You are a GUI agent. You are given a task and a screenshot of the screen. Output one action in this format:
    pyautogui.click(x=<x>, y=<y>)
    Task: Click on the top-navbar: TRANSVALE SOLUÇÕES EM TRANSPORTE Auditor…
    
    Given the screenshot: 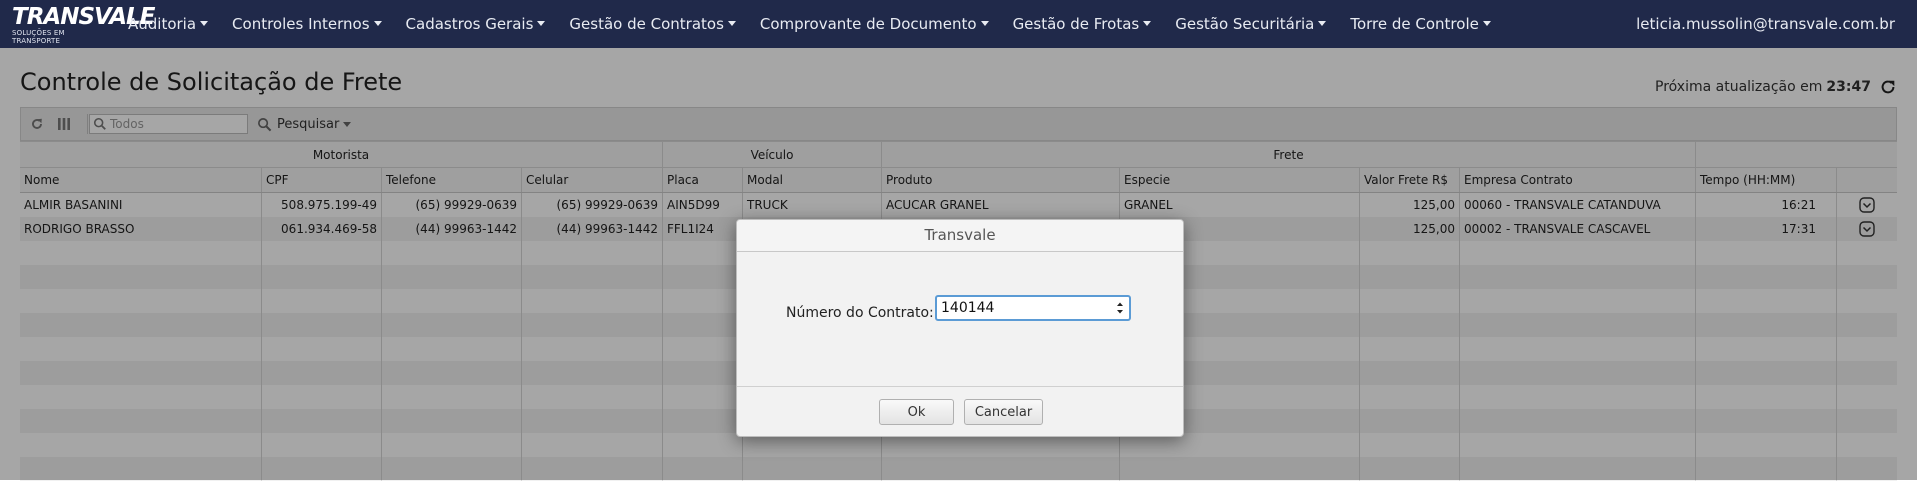 What is the action you would take?
    pyautogui.click(x=958, y=24)
    